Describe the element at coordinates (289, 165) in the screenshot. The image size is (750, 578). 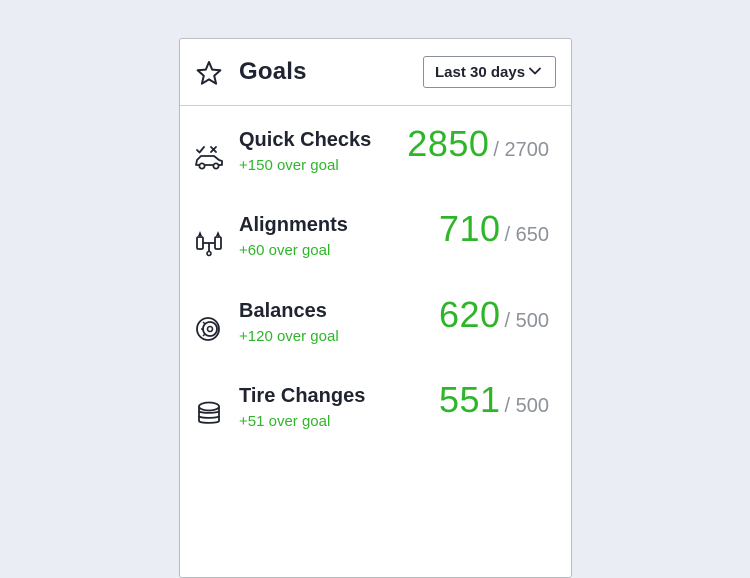
I see `goal-delta: +150 over goal` at that location.